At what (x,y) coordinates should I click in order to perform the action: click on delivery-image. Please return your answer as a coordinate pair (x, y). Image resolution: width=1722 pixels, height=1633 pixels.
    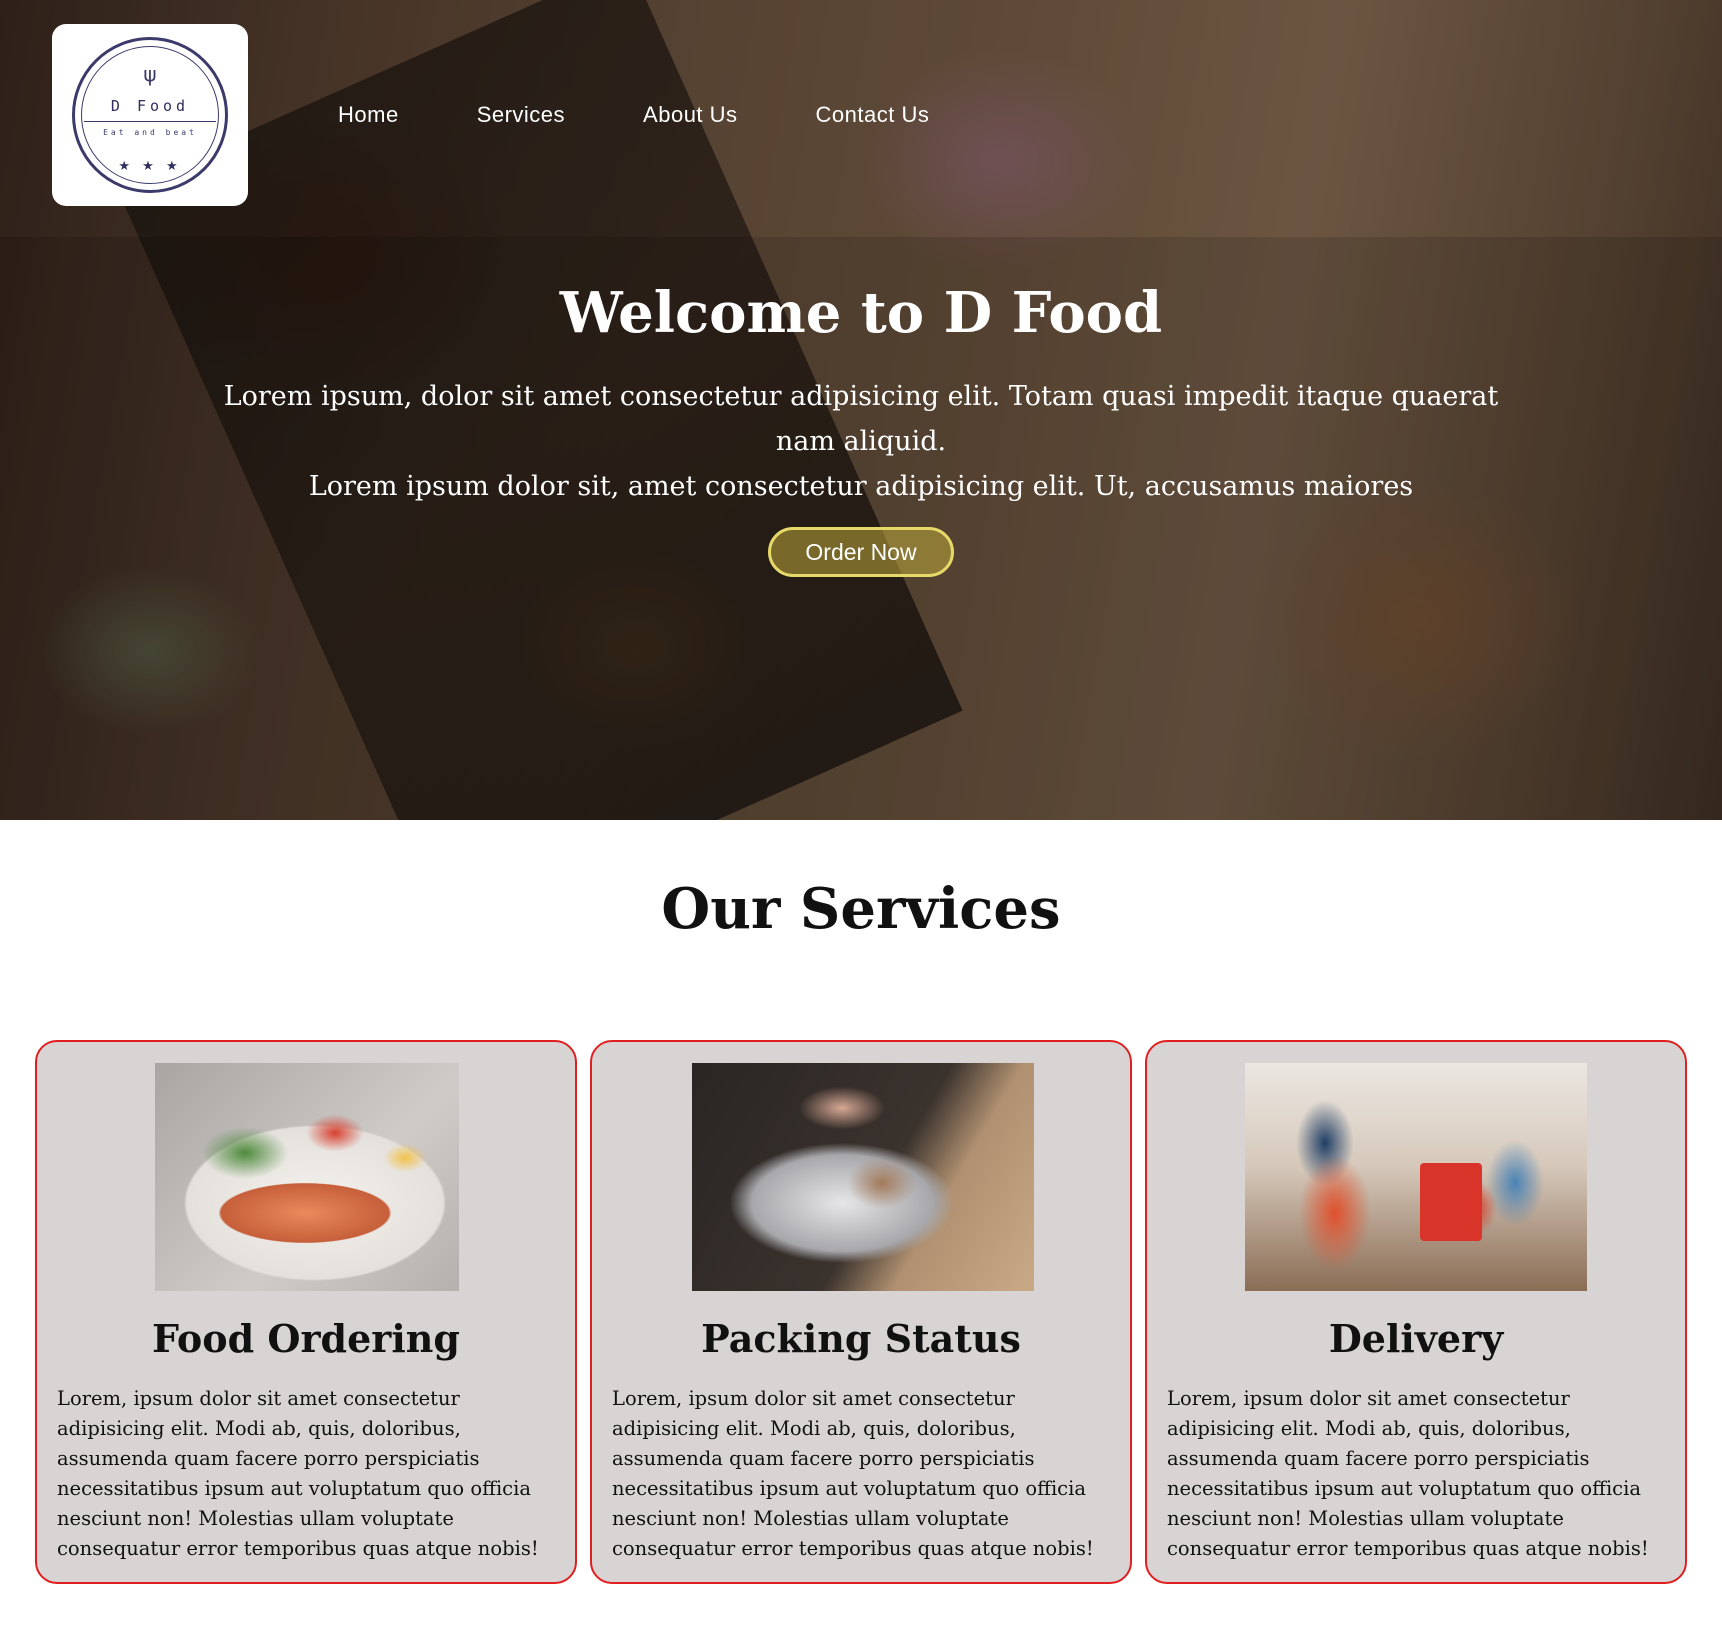
    Looking at the image, I should click on (1416, 1177).